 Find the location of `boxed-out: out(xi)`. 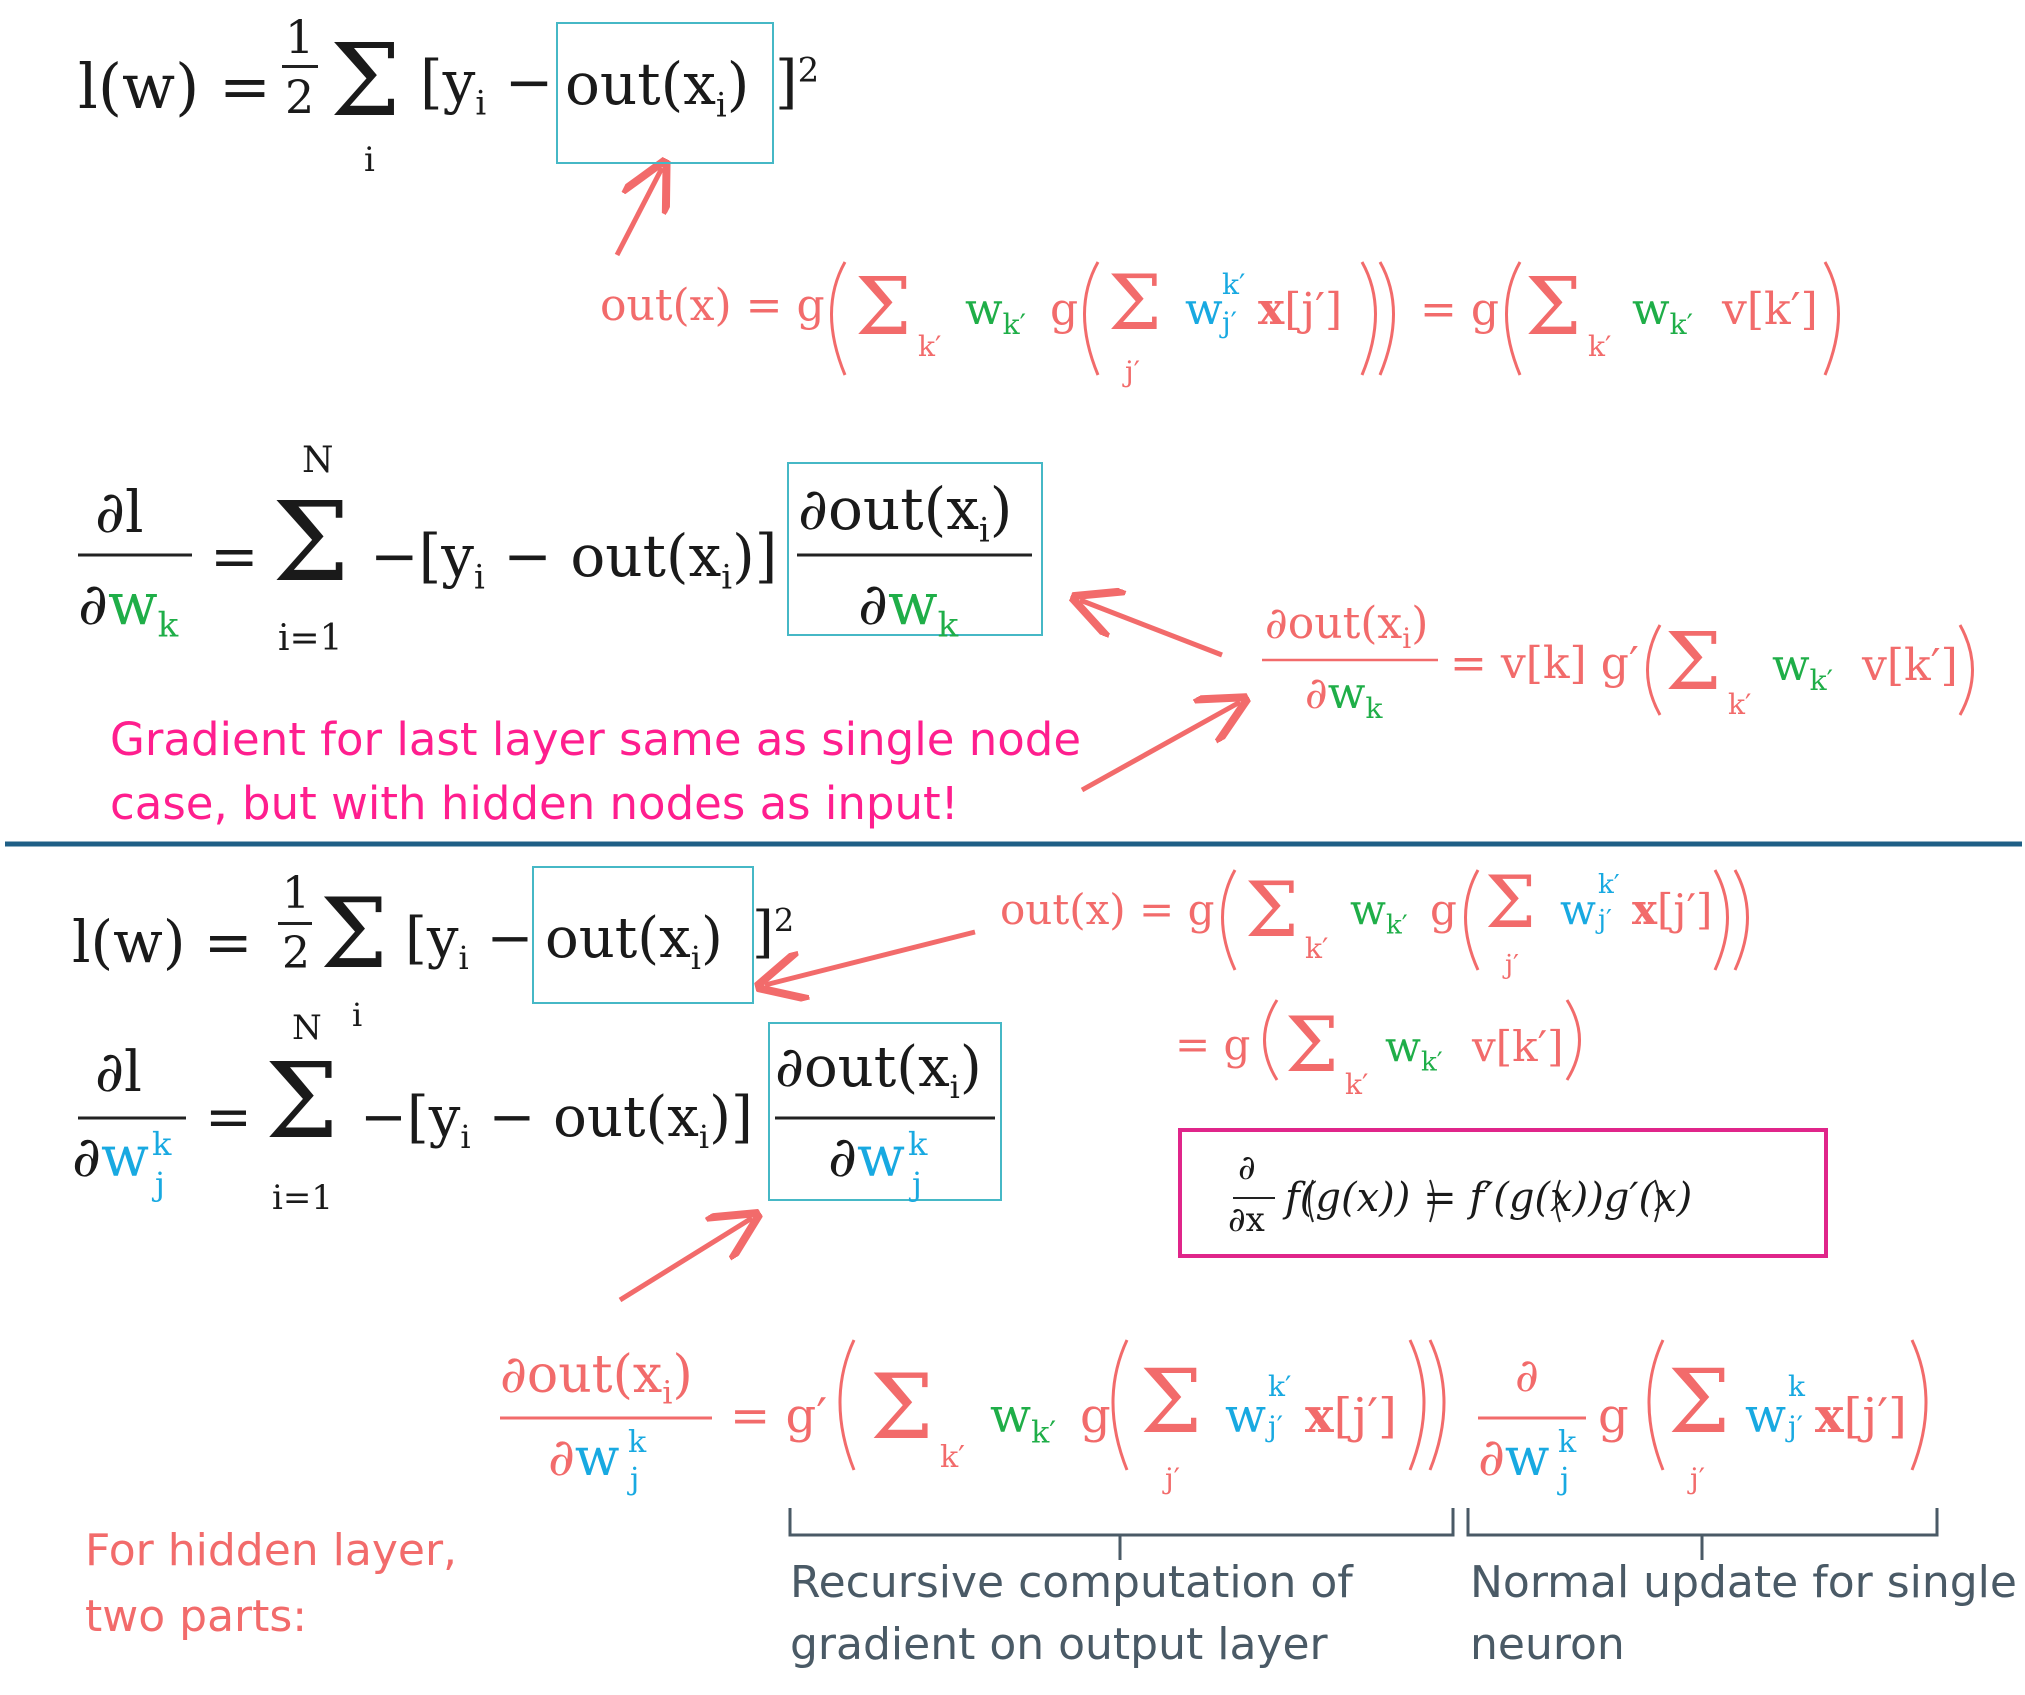

boxed-out: out(xi) is located at coordinates (657, 88).